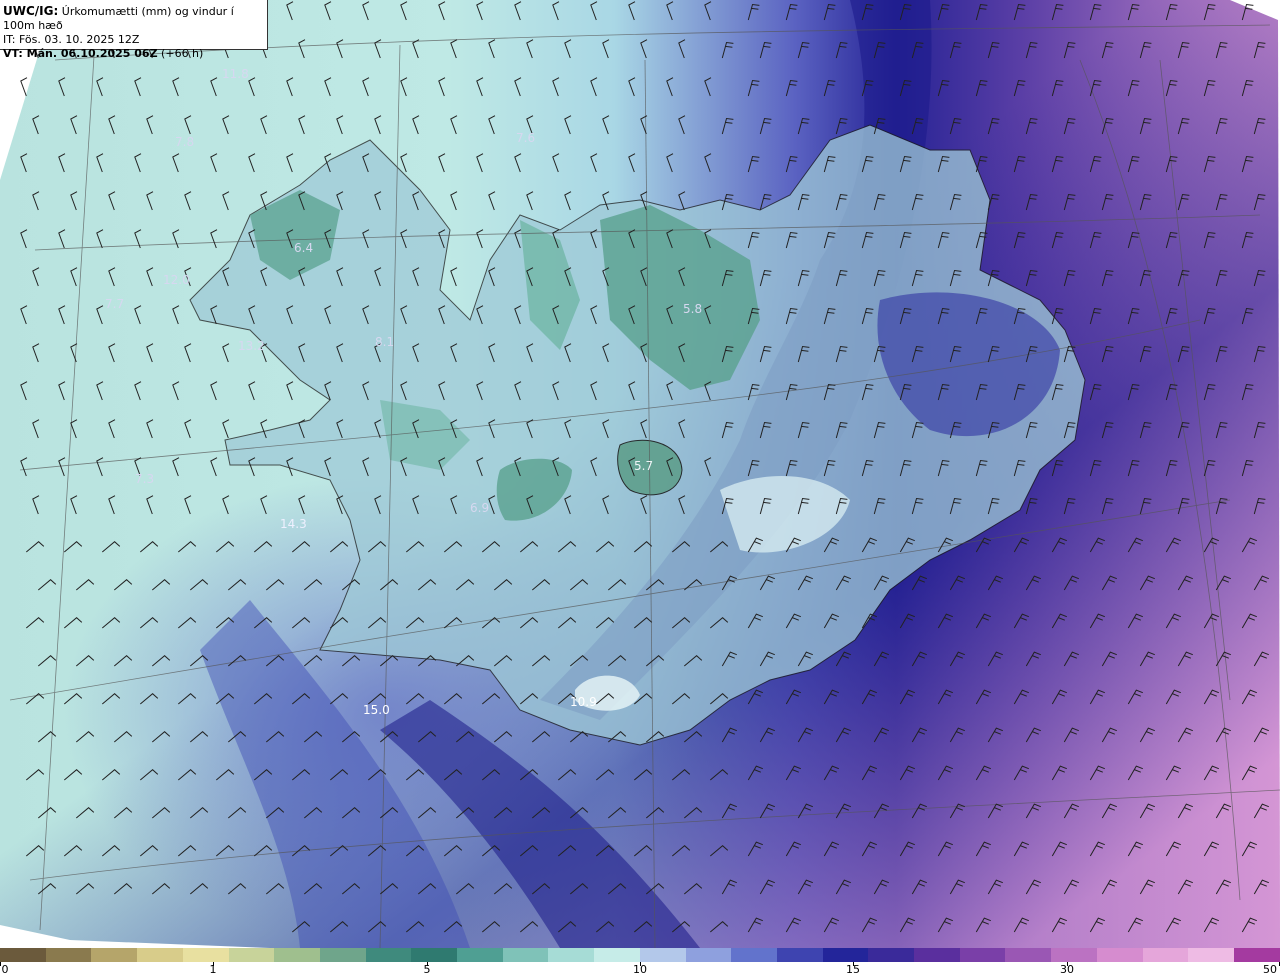  Describe the element at coordinates (80, 53) in the screenshot. I see `valid-time: VT: Mán. 06.10.2025 06Z` at that location.